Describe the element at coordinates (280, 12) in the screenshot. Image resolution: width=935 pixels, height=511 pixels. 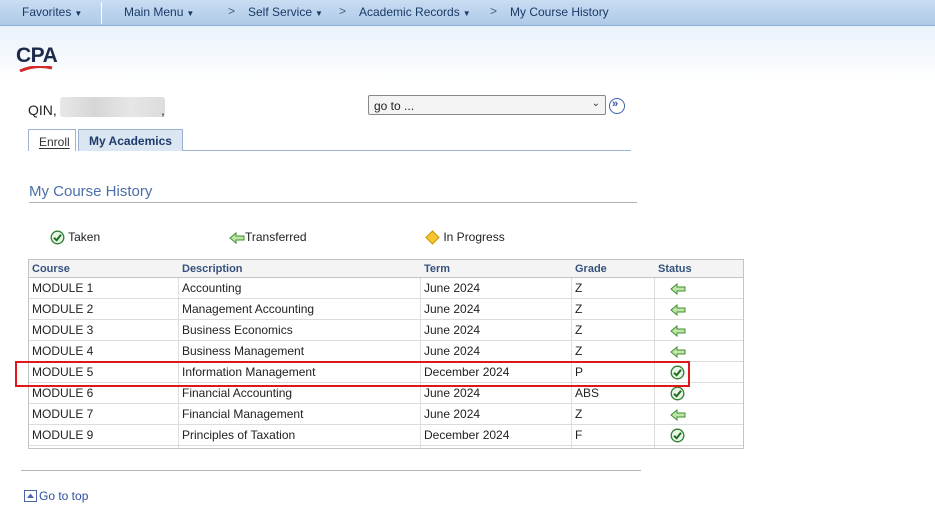
I see `self-service-label: Self Service` at that location.